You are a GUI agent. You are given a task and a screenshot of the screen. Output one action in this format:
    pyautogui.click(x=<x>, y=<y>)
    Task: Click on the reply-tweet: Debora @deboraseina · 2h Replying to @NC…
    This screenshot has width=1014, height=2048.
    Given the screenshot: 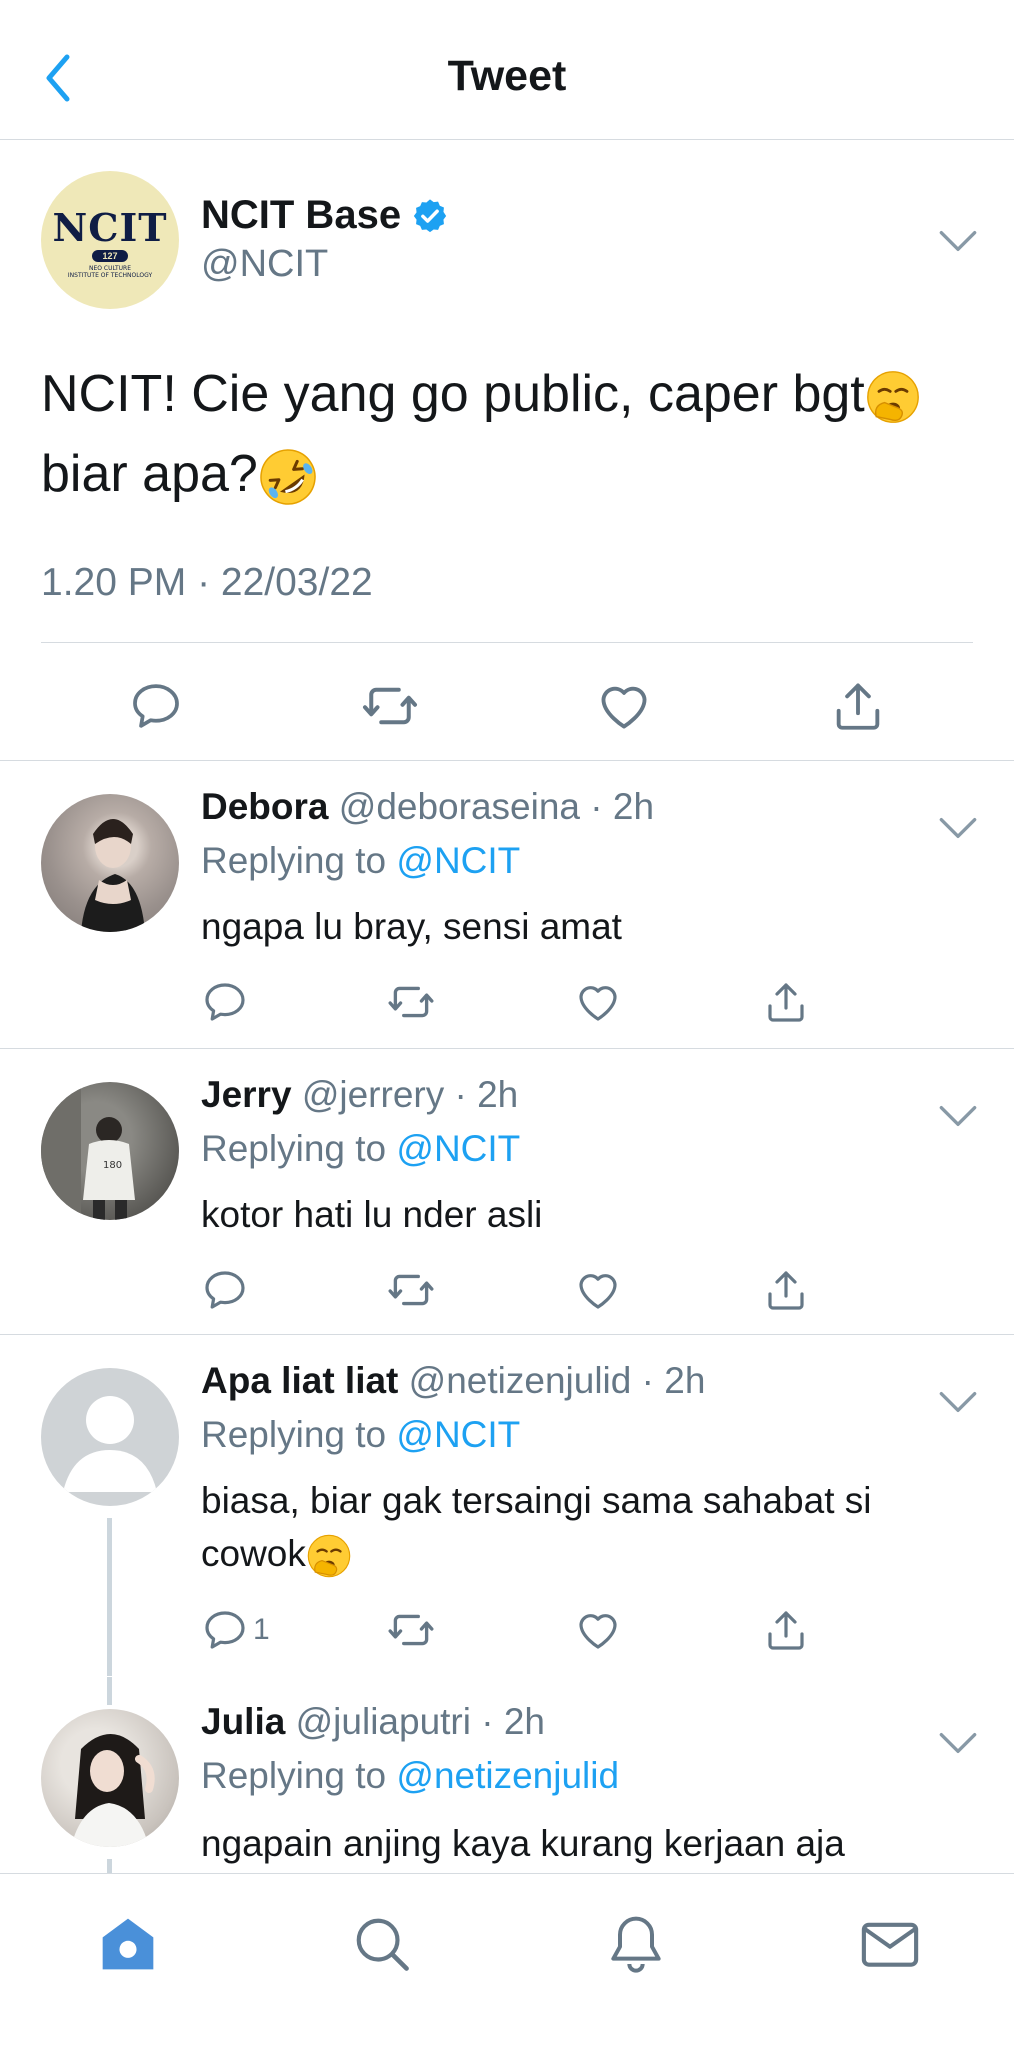 What is the action you would take?
    pyautogui.click(x=507, y=905)
    